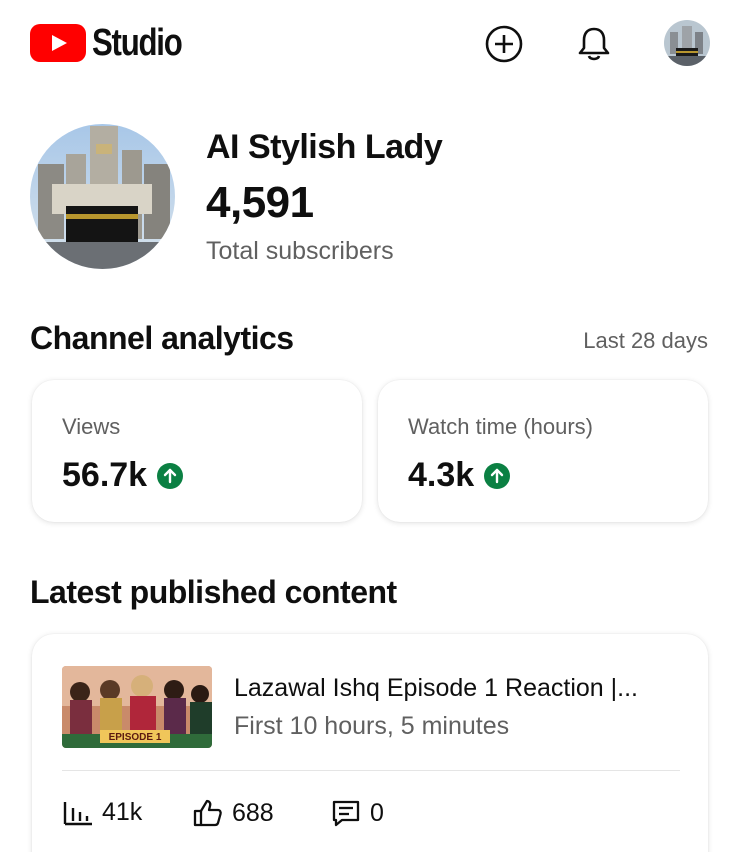 This screenshot has width=740, height=852. What do you see at coordinates (594, 44) in the screenshot?
I see `bell-icon` at bounding box center [594, 44].